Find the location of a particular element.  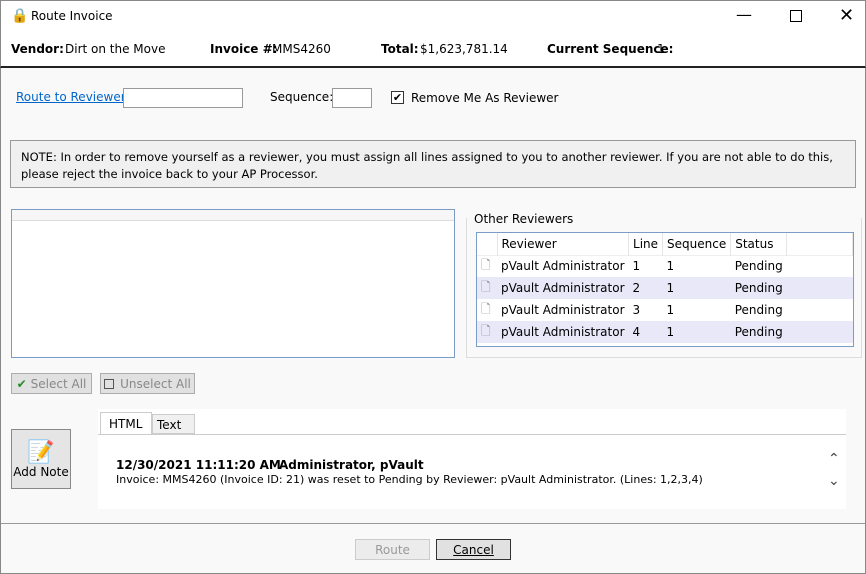

invoice-value: MMS4260 is located at coordinates (301, 49).